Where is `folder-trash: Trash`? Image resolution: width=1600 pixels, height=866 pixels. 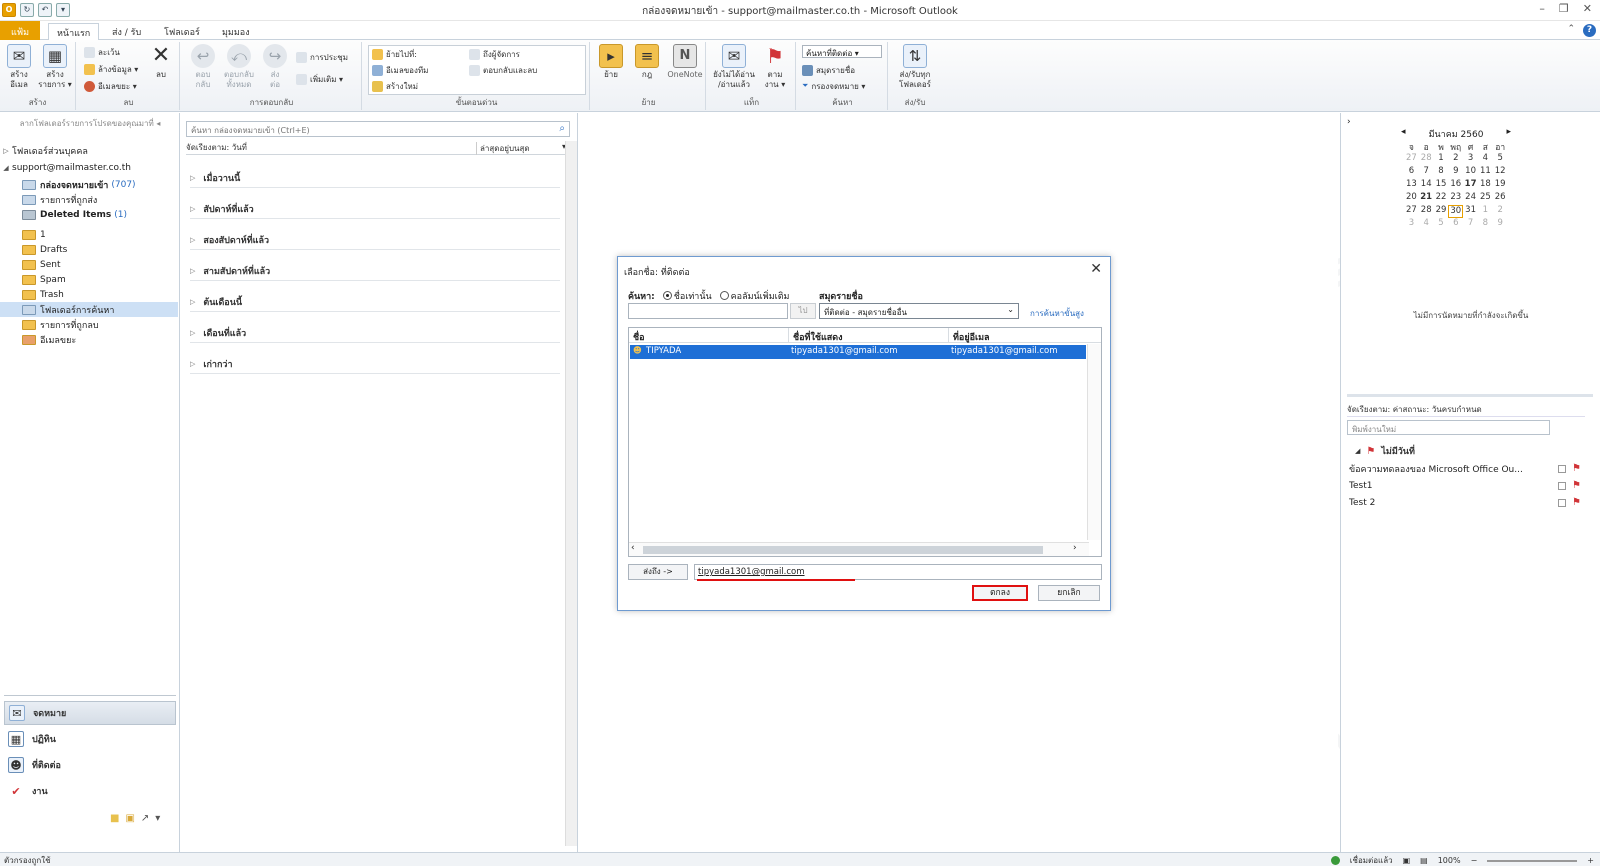
folder-trash: Trash is located at coordinates (89, 294).